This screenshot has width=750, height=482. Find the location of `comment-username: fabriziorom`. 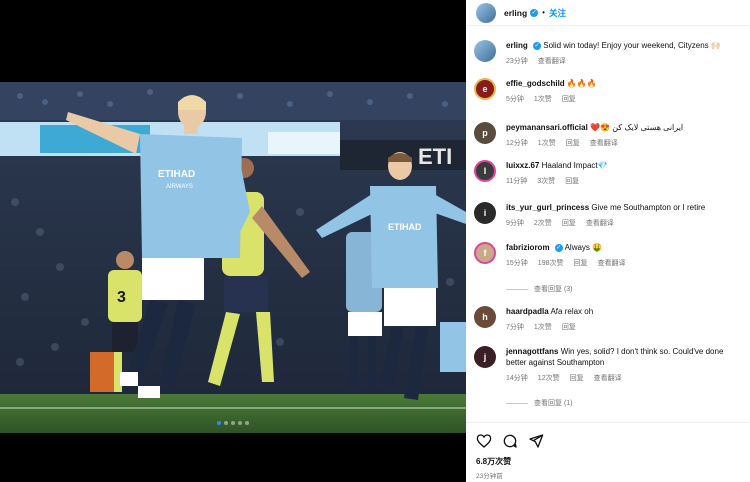

comment-username: fabriziorom is located at coordinates (528, 247).